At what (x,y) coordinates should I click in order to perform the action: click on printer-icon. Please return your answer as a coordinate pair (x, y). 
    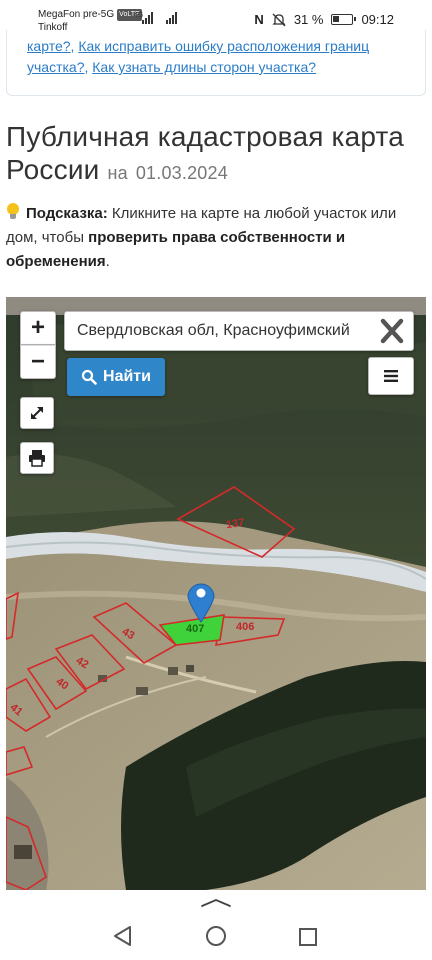
    Looking at the image, I should click on (37, 458).